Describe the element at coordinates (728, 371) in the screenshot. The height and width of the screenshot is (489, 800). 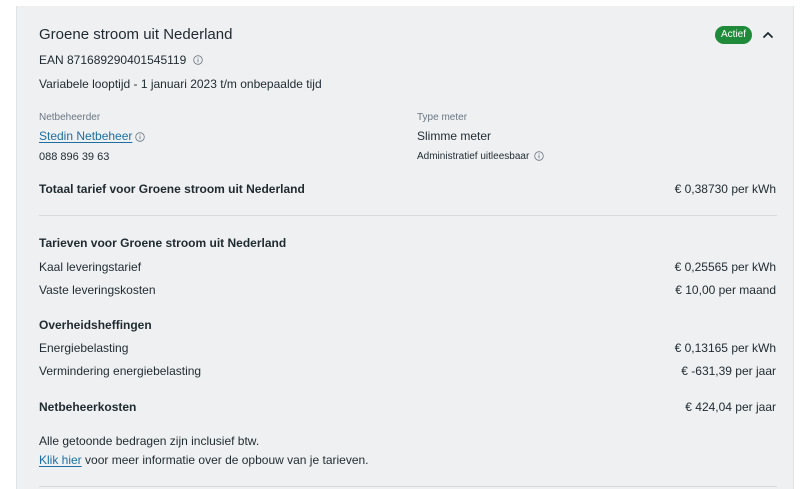
I see `levy-row-value: € -631,39 per jaar` at that location.